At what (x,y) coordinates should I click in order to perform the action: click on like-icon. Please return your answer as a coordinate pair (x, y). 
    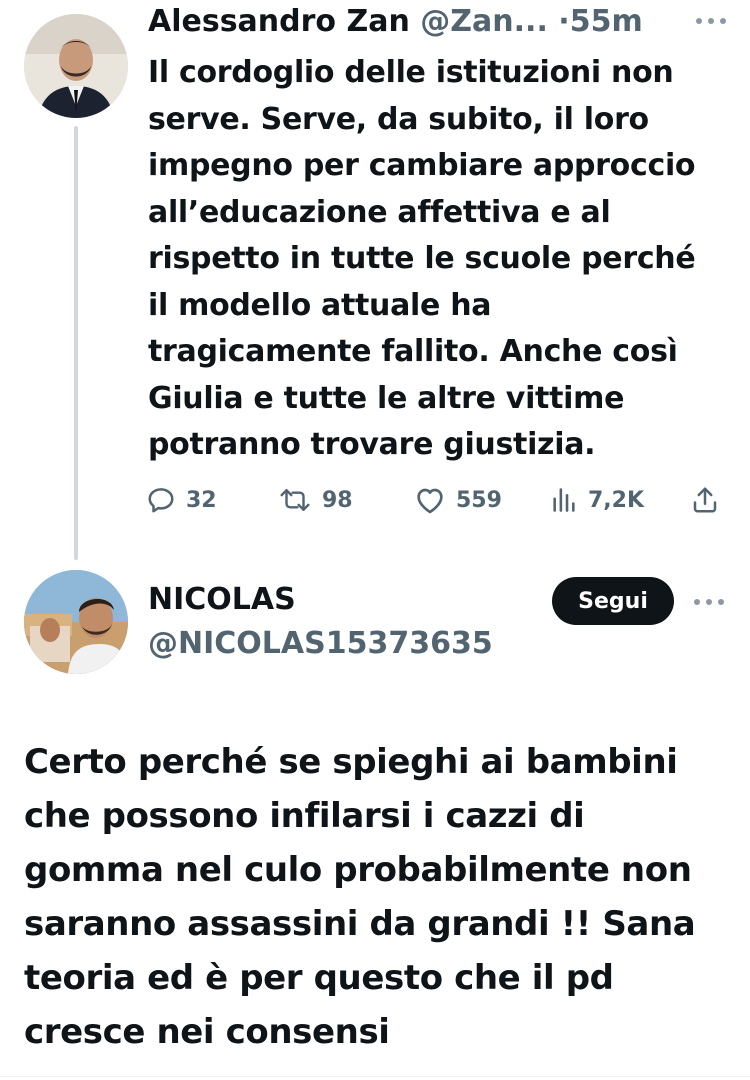
    Looking at the image, I should click on (430, 501).